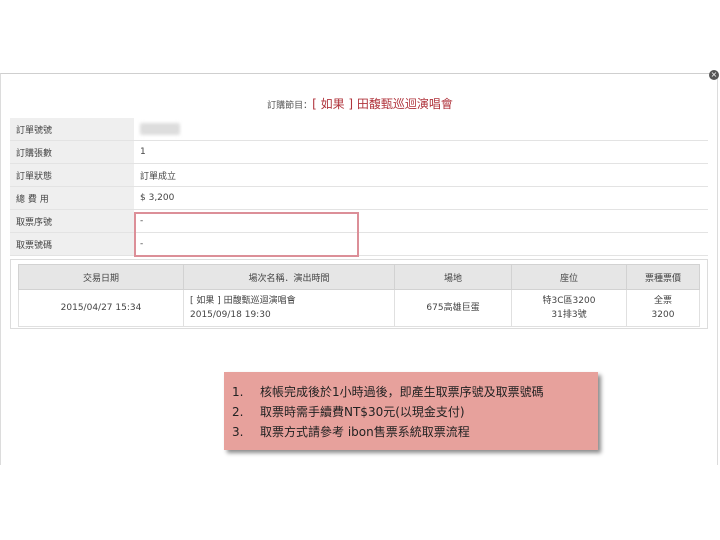 This screenshot has width=720, height=540. I want to click on header-date: 交易日期, so click(101, 277).